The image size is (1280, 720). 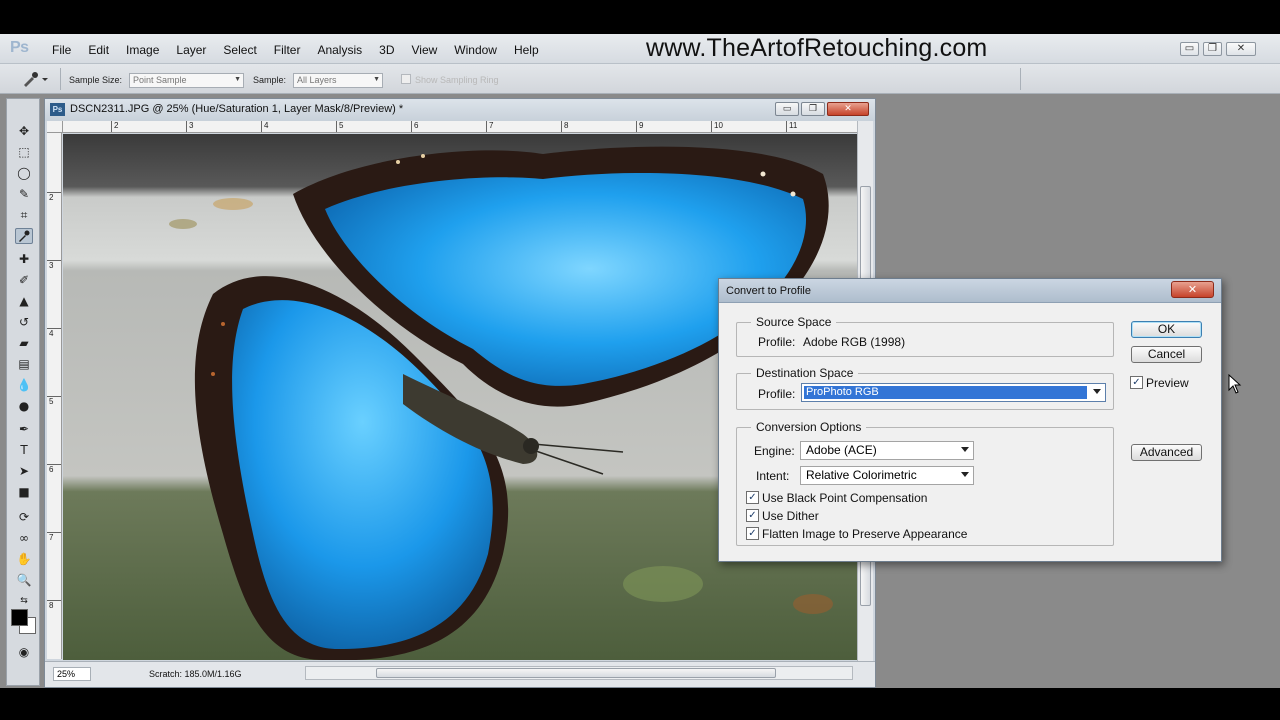 What do you see at coordinates (24, 364) in the screenshot?
I see `gradient-tool-icon: ▤` at bounding box center [24, 364].